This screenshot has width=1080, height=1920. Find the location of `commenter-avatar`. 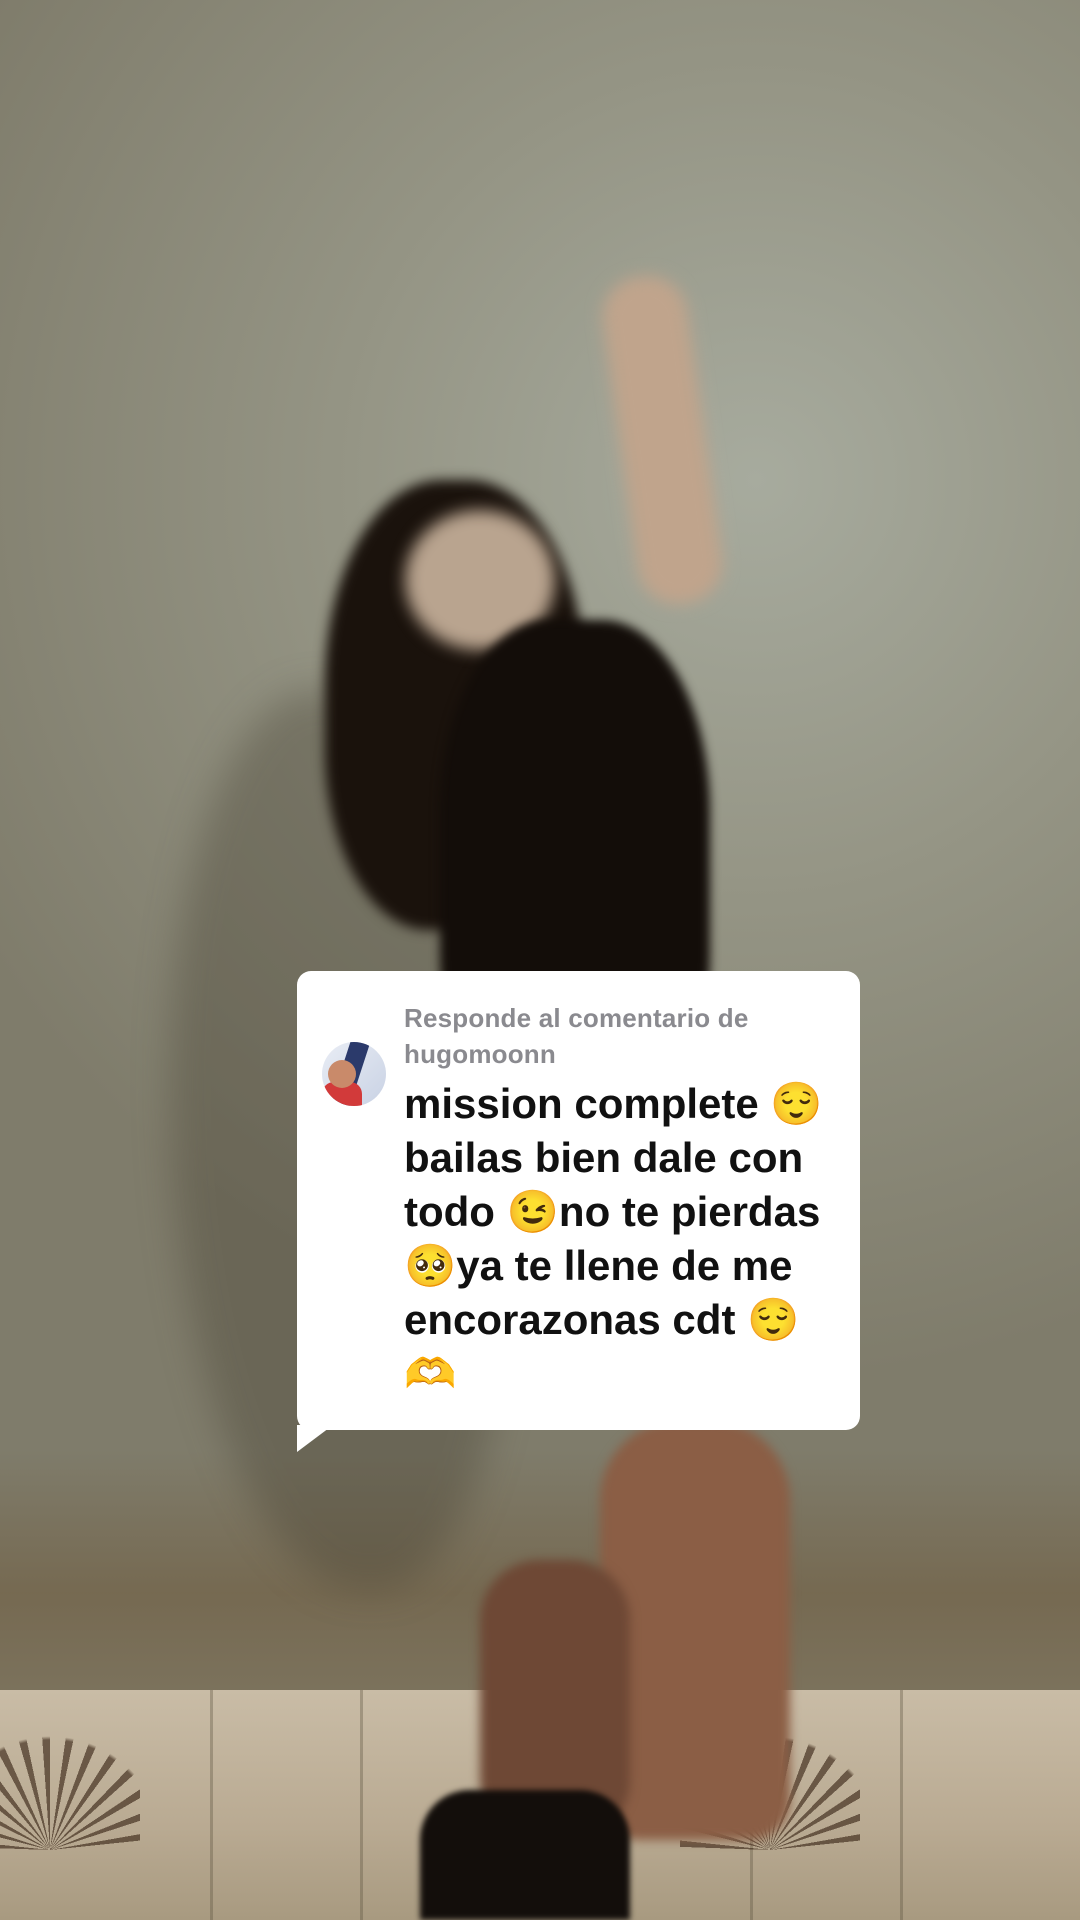

commenter-avatar is located at coordinates (354, 1074).